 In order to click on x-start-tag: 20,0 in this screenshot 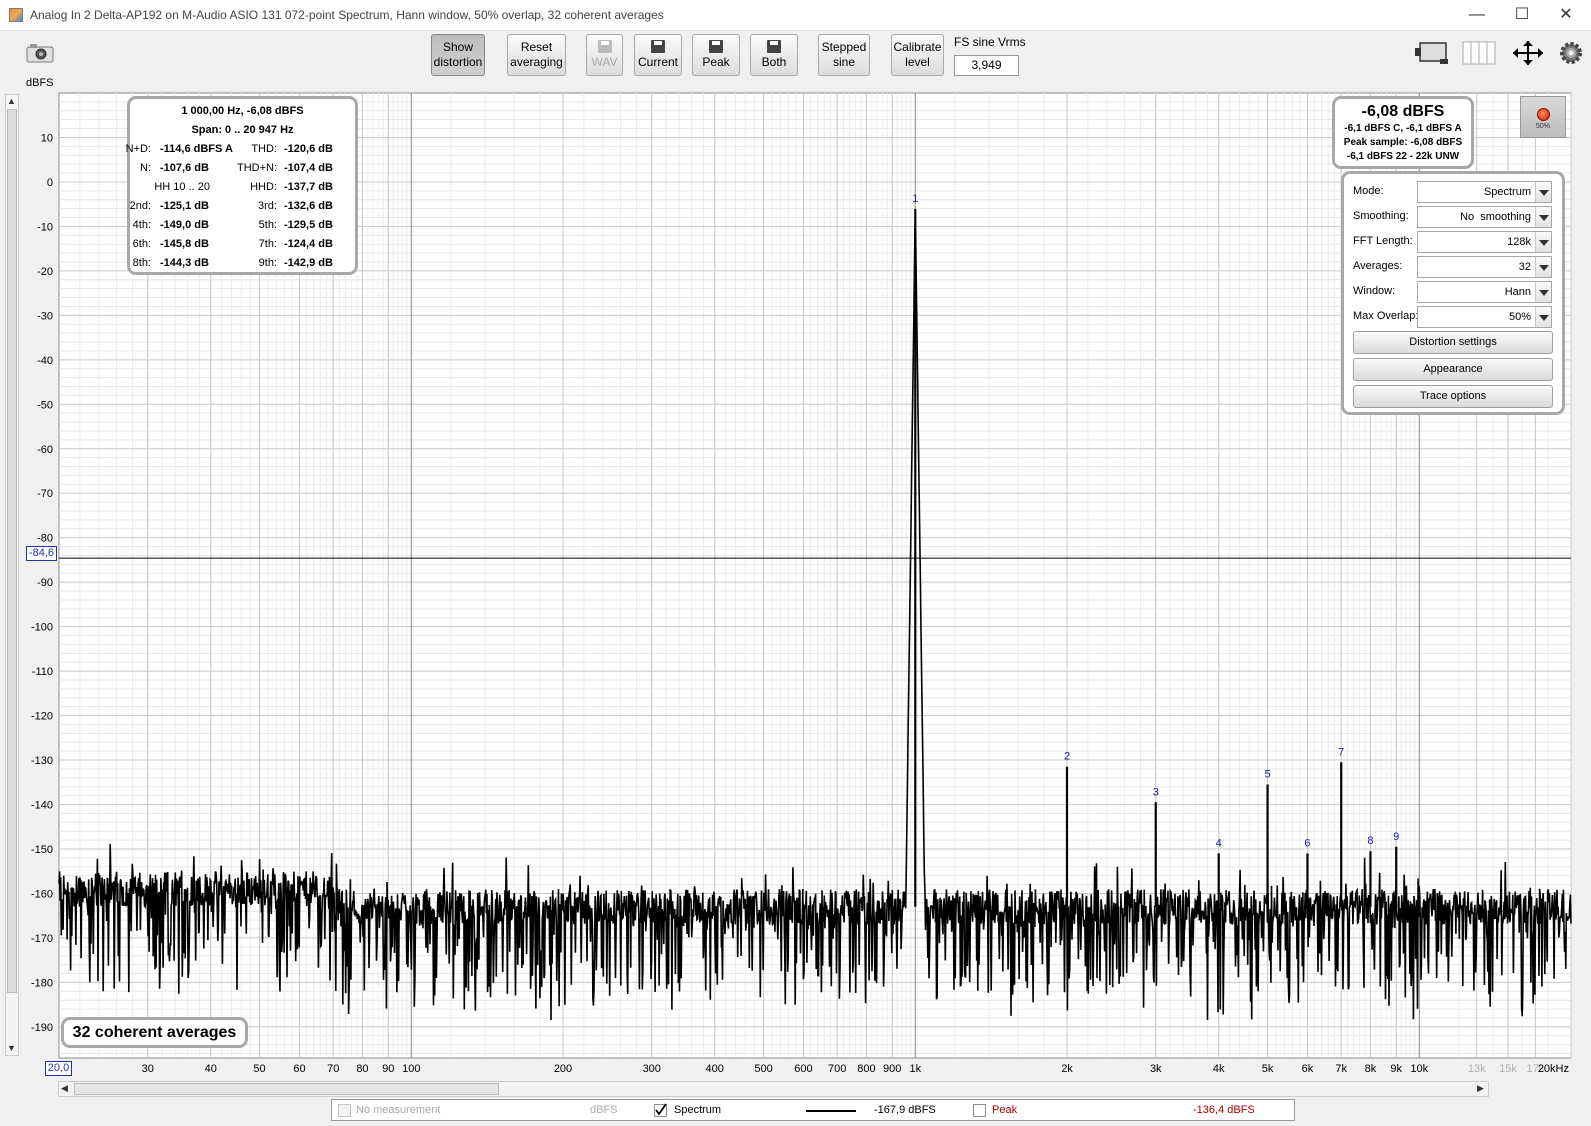, I will do `click(58, 1068)`.